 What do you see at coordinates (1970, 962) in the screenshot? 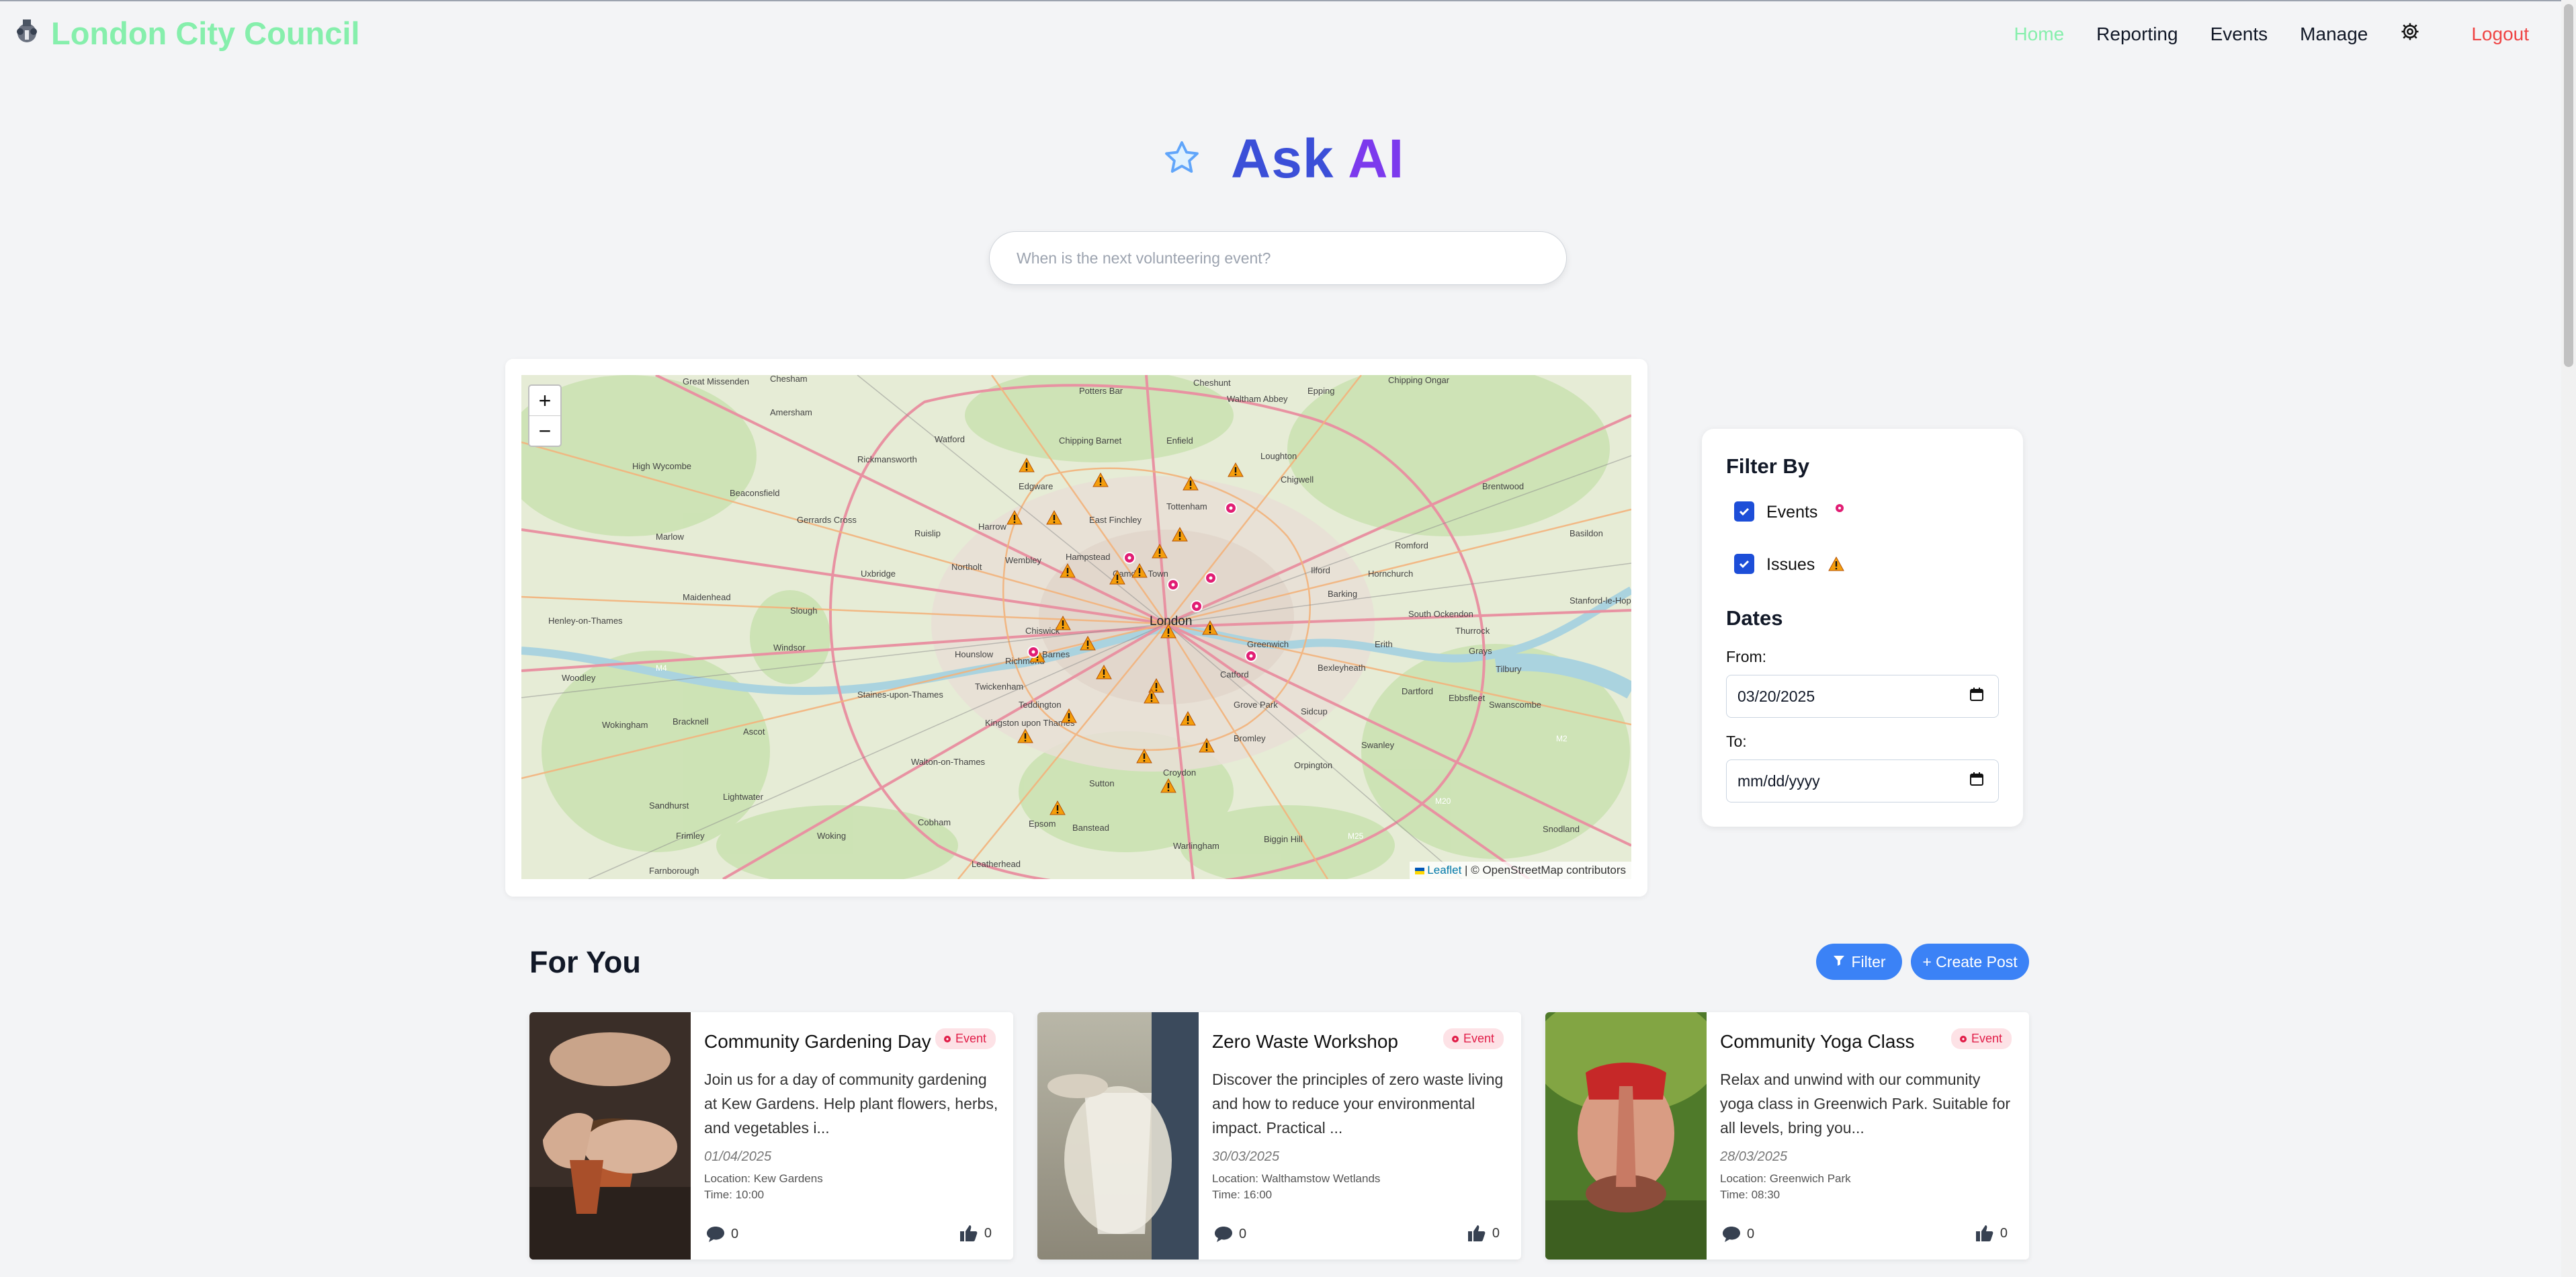
I see `create-post-button: + Create Post` at bounding box center [1970, 962].